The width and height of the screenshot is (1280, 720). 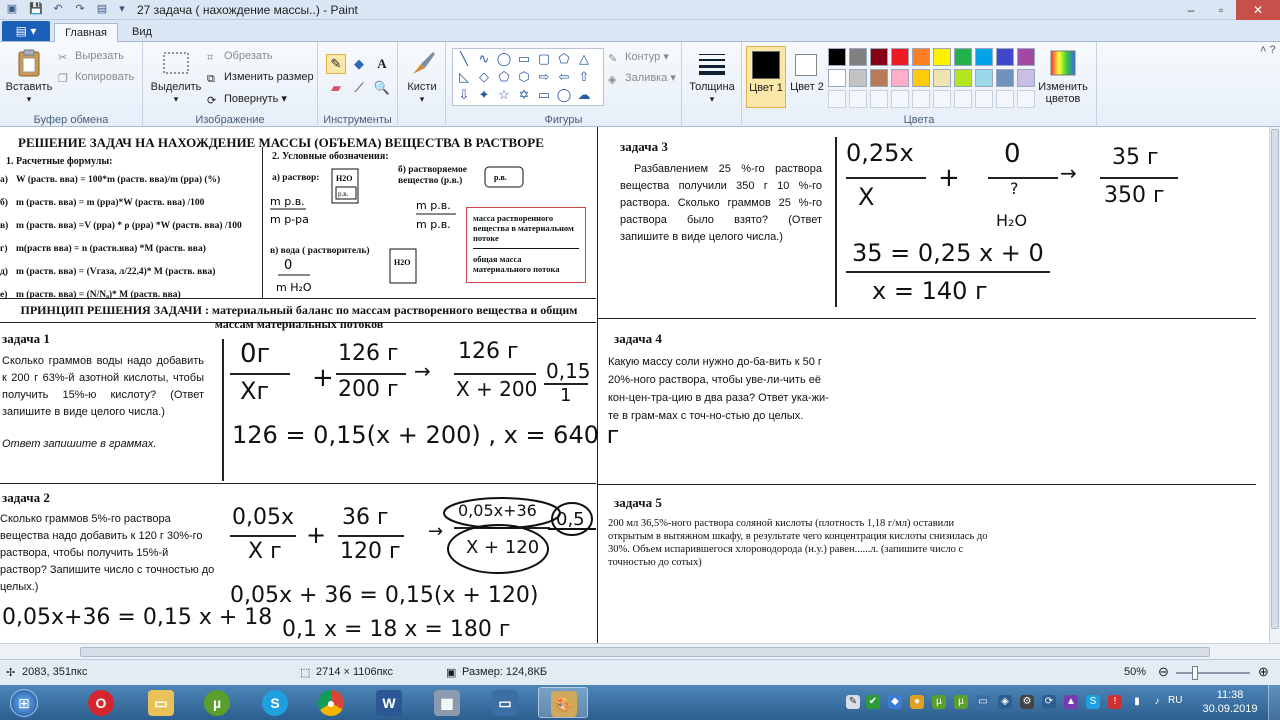 I want to click on size-button: Толщина ▾, so click(x=712, y=76).